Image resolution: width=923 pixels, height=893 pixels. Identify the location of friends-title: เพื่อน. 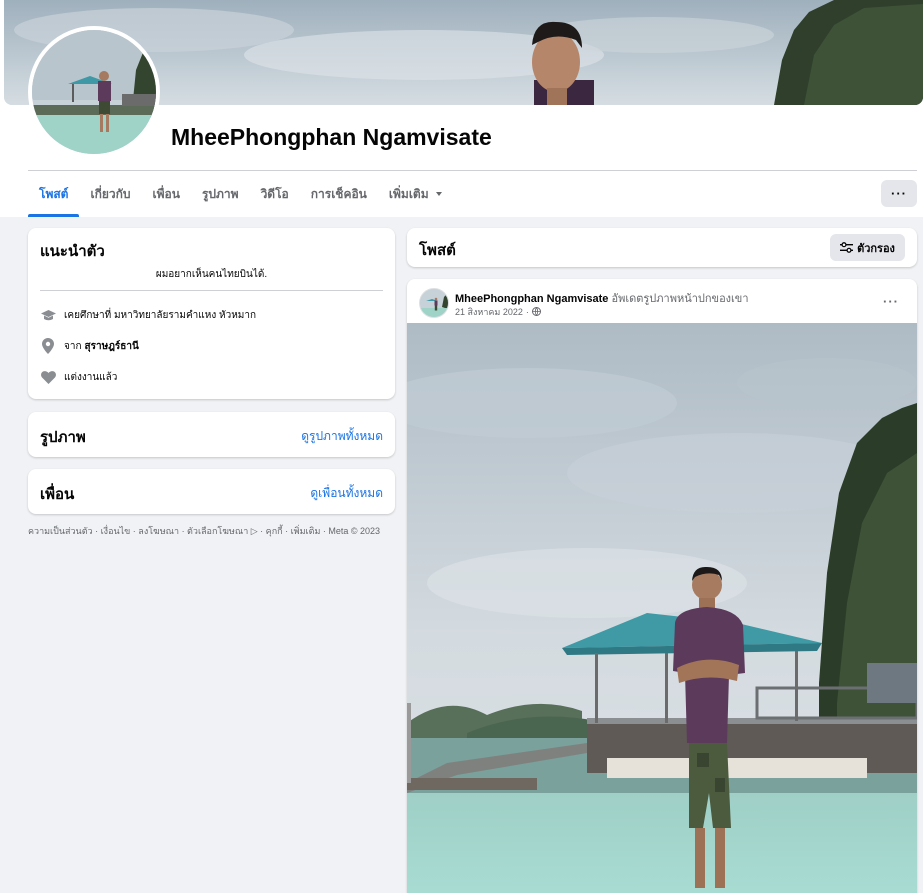
(57, 494).